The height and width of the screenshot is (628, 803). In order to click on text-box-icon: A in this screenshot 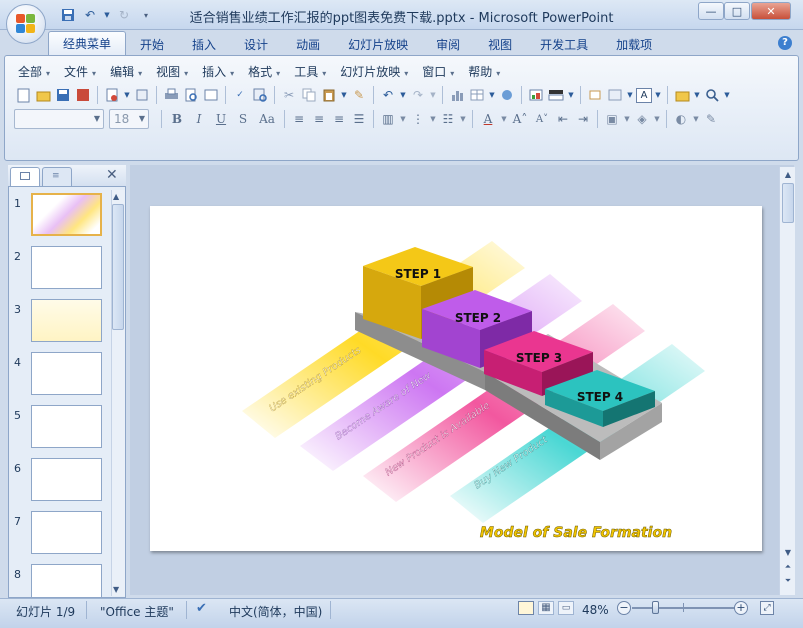, I will do `click(644, 95)`.